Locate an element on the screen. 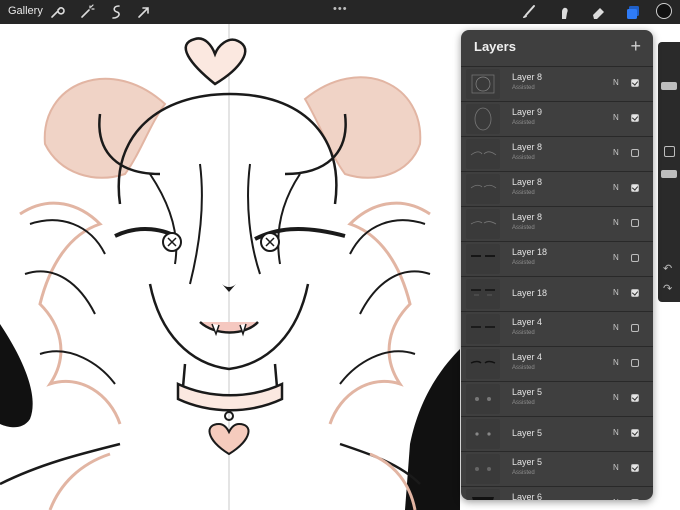 The width and height of the screenshot is (680, 510). layer-row: Layer 9 Assisted N is located at coordinates (557, 118).